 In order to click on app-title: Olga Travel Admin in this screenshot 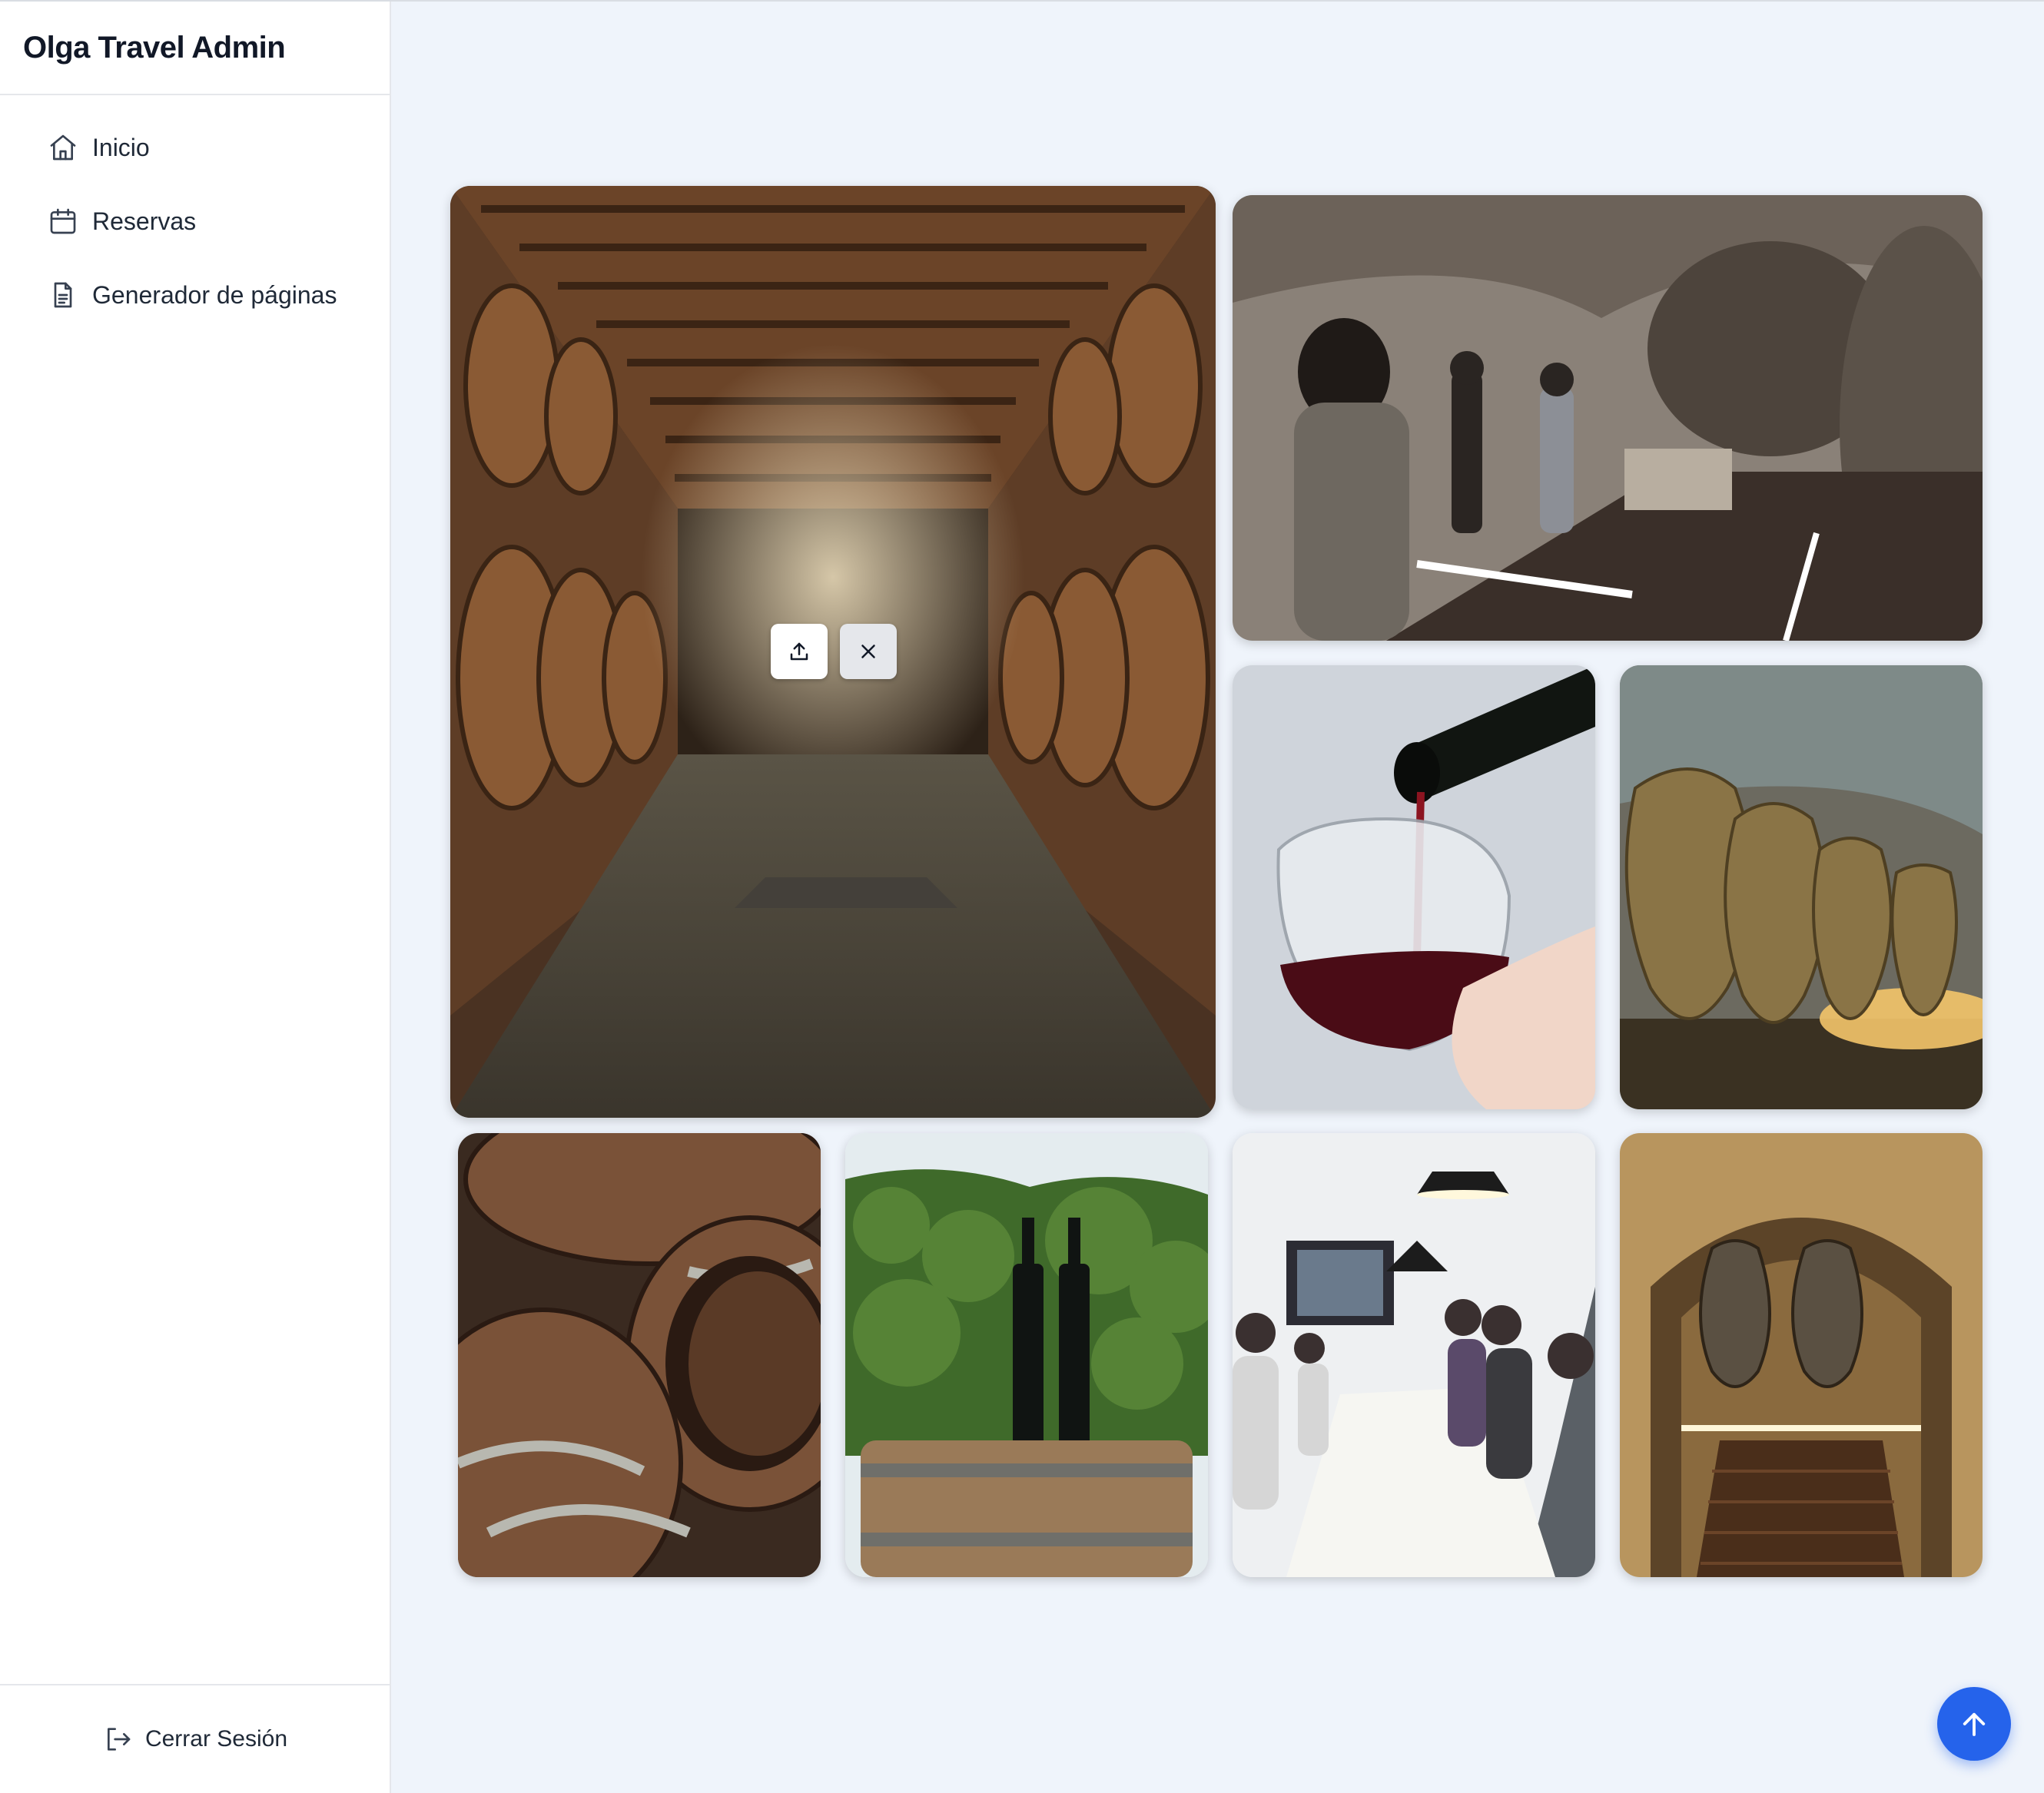, I will do `click(195, 48)`.